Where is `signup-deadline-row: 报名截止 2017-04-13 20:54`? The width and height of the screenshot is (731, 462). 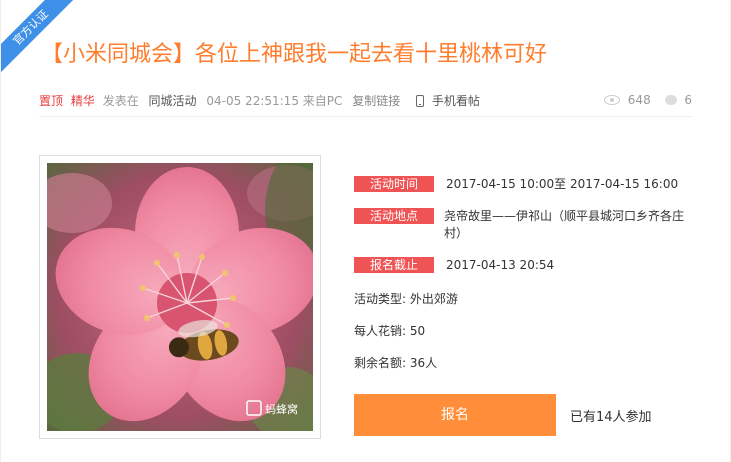
signup-deadline-row: 报名截止 2017-04-13 20:54 is located at coordinates (454, 265).